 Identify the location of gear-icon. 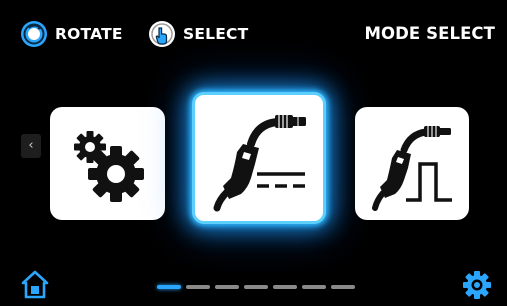
(477, 285).